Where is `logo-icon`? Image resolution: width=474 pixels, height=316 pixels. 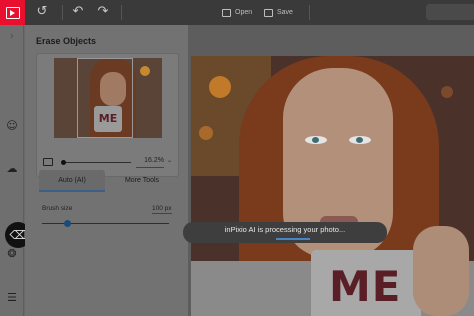
logo-icon is located at coordinates (12, 12).